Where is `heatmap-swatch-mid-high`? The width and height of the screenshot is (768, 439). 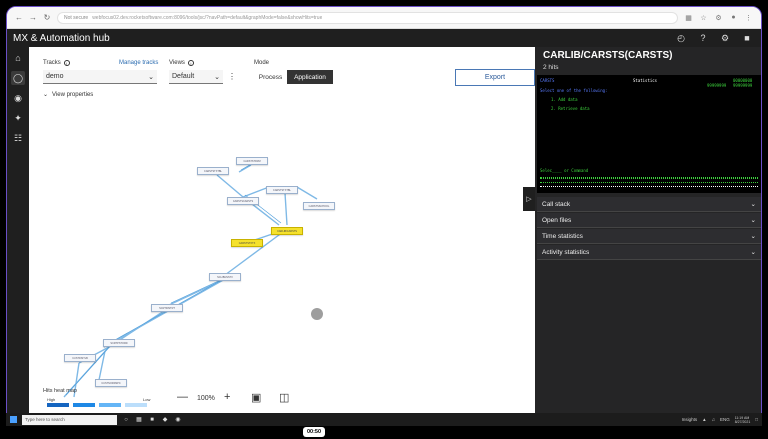 heatmap-swatch-mid-high is located at coordinates (84, 405).